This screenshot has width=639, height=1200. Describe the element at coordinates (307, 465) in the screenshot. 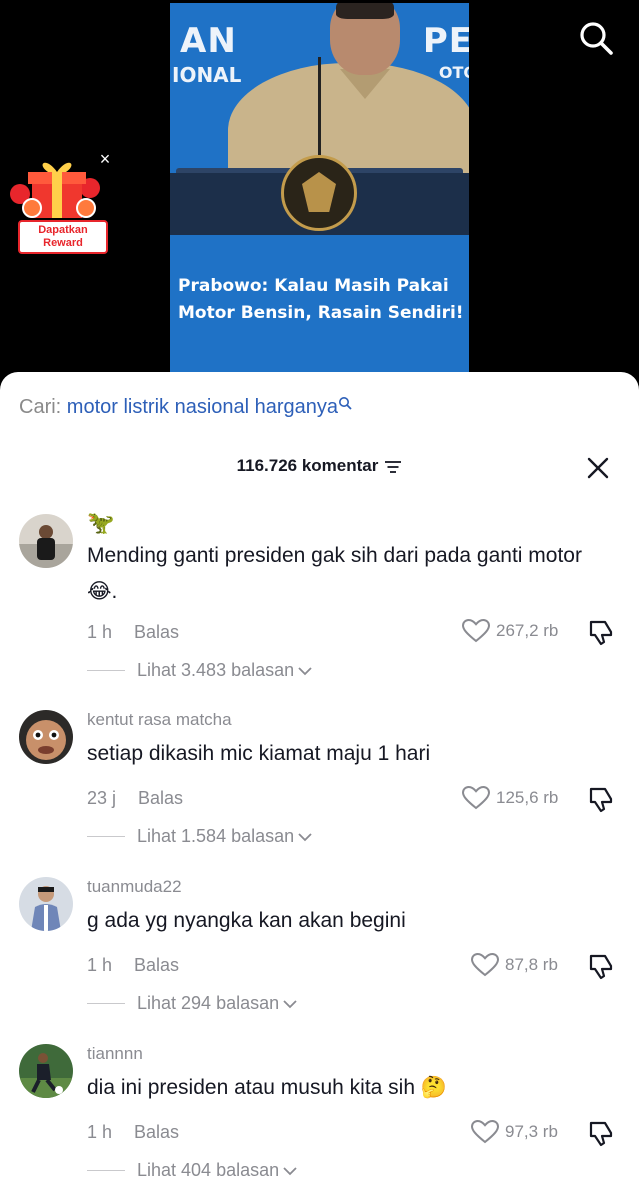

I see `comment-count: 116.726 komentar` at that location.